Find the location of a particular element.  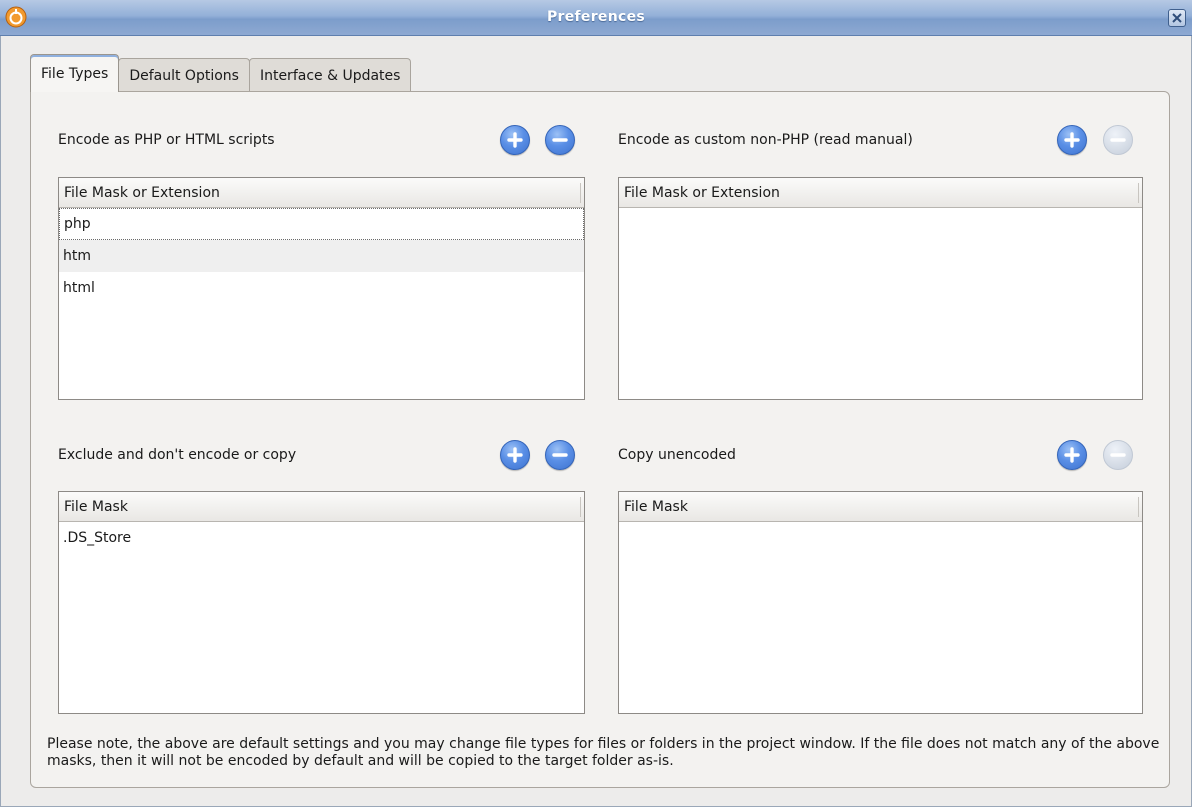

php-html-section-label: Encode as PHP or HTML scripts is located at coordinates (166, 140).